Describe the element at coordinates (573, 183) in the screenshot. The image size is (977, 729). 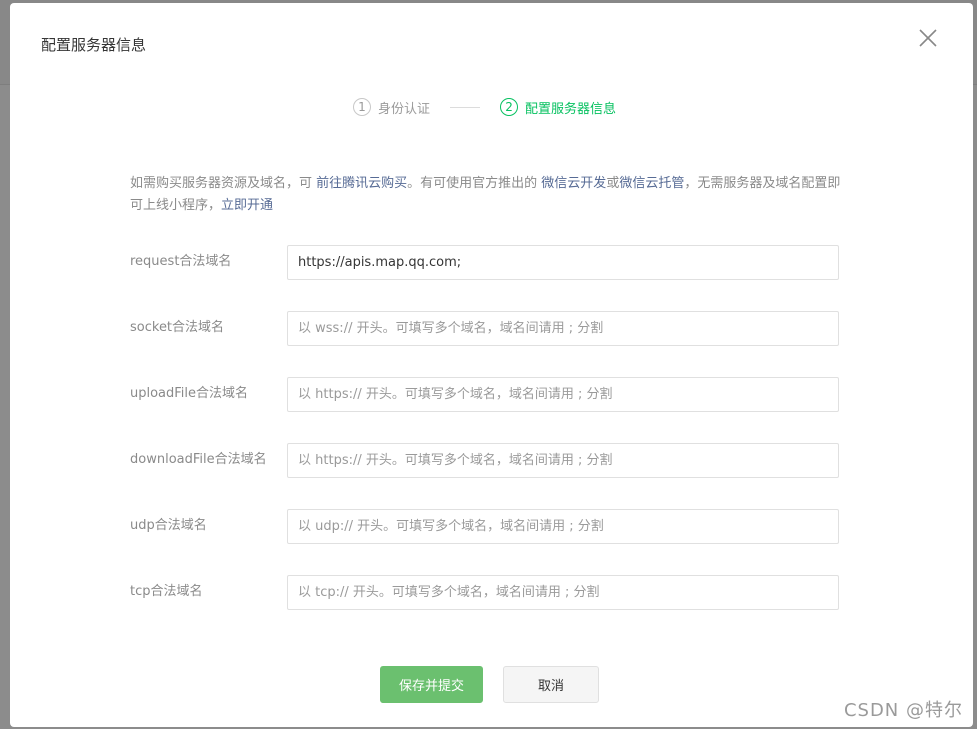
I see `wechat-cloud-dev-link: 微信云开发` at that location.